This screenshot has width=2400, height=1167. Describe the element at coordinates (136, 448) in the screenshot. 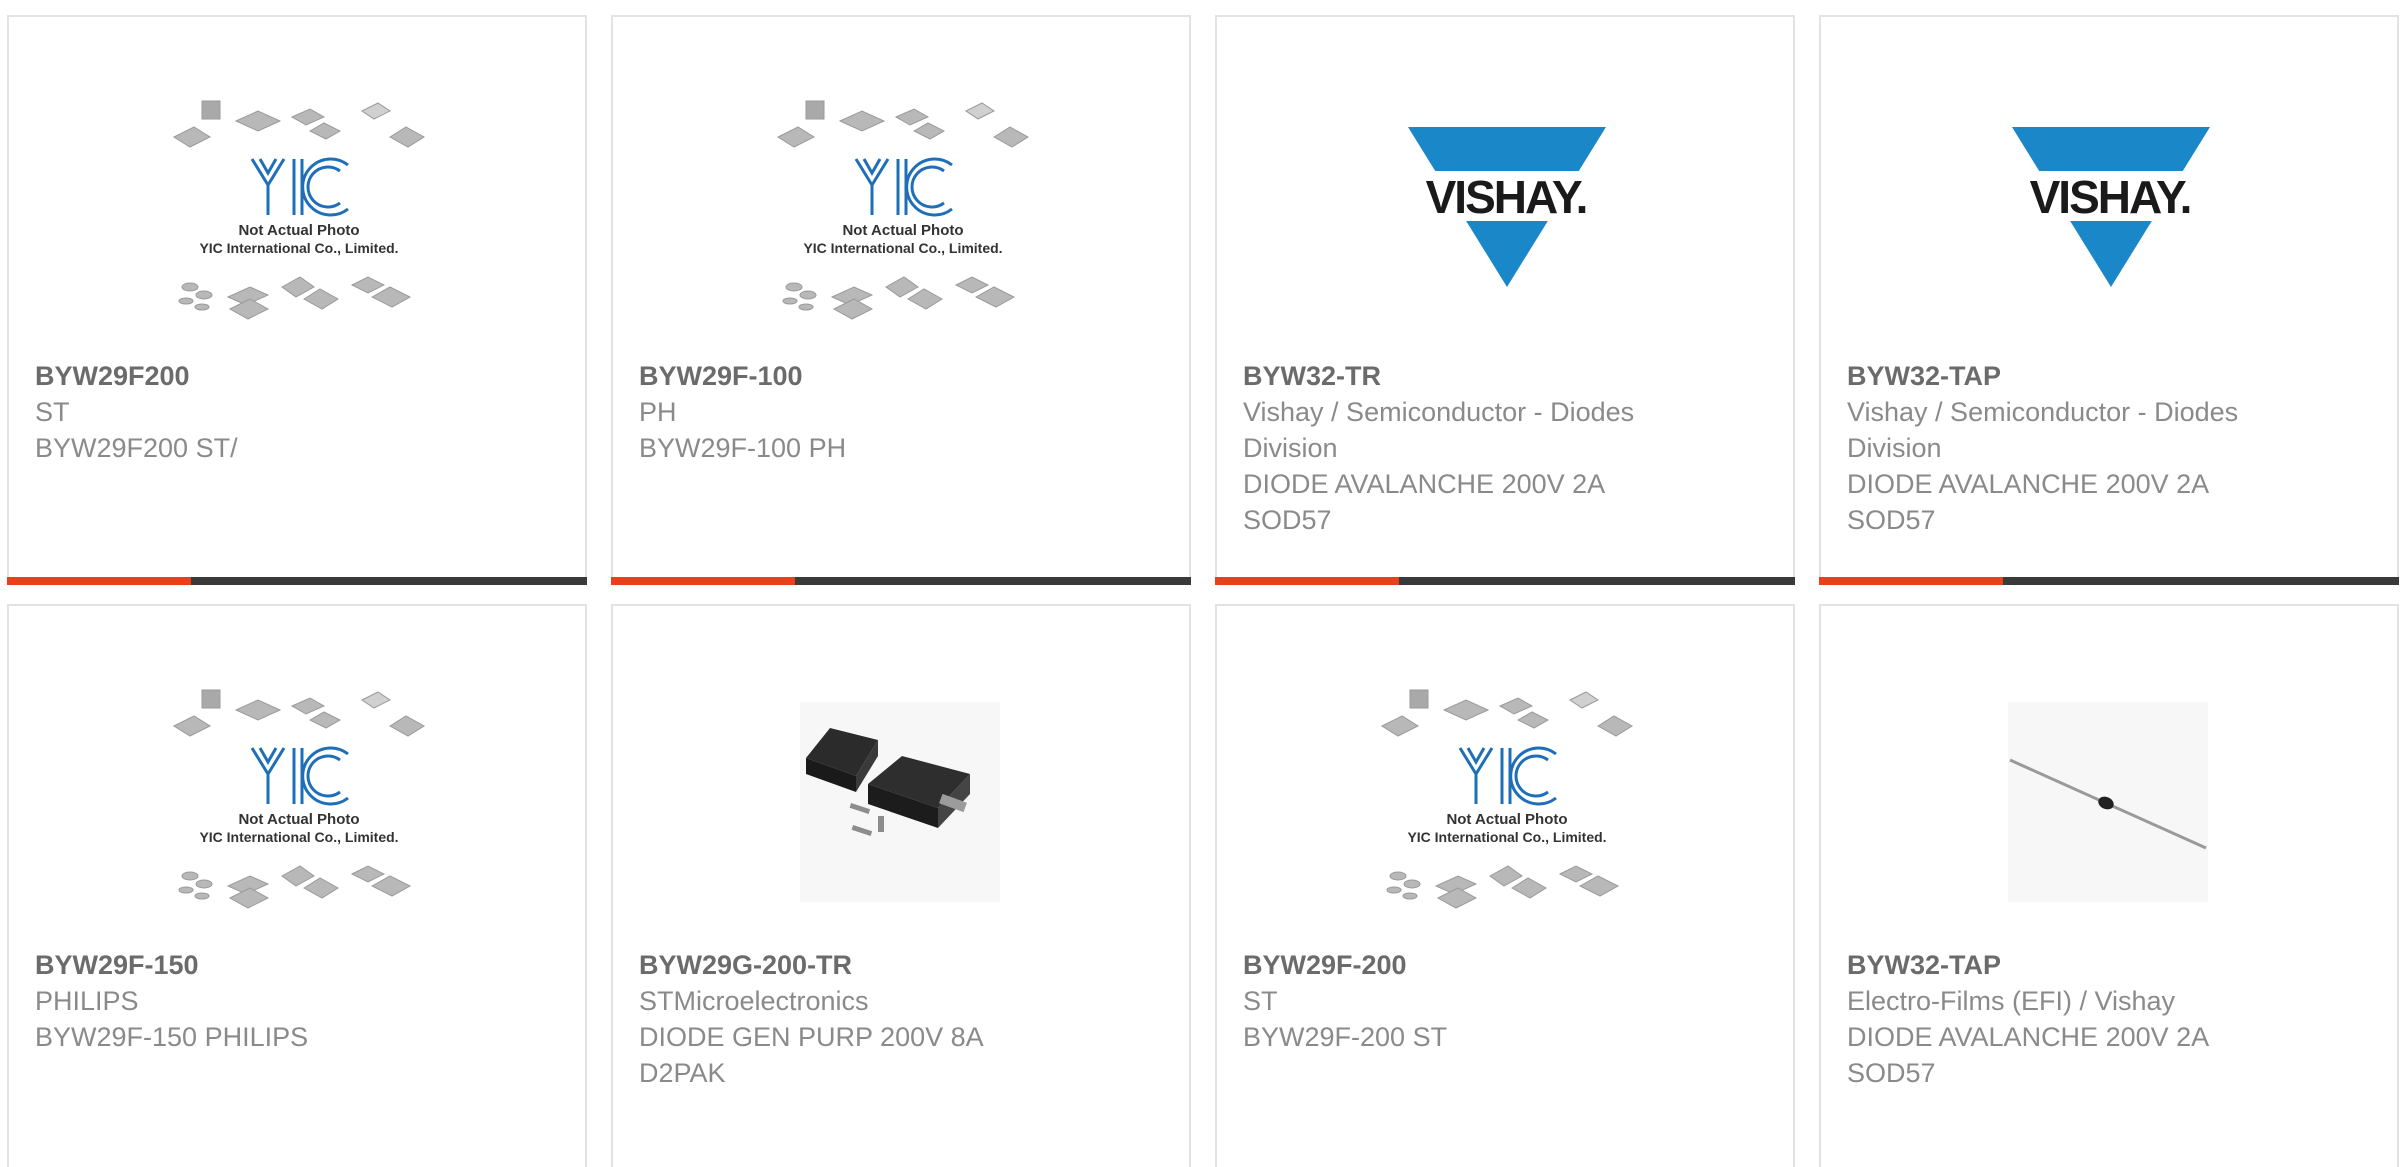

I see `description: BYW29F200 ST/` at that location.